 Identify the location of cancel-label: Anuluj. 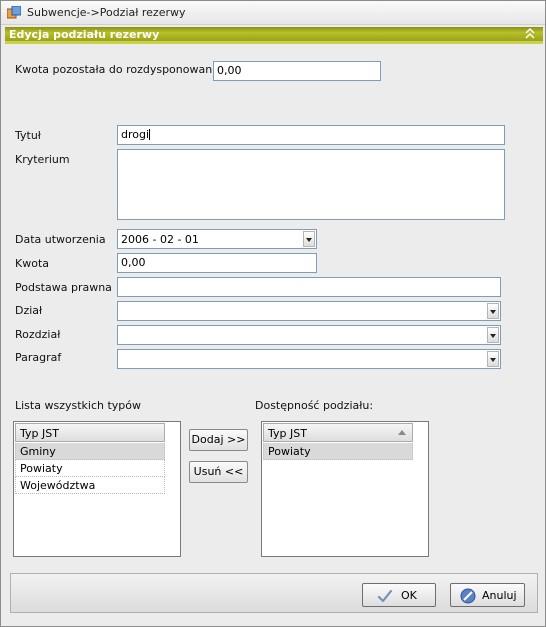
(499, 595).